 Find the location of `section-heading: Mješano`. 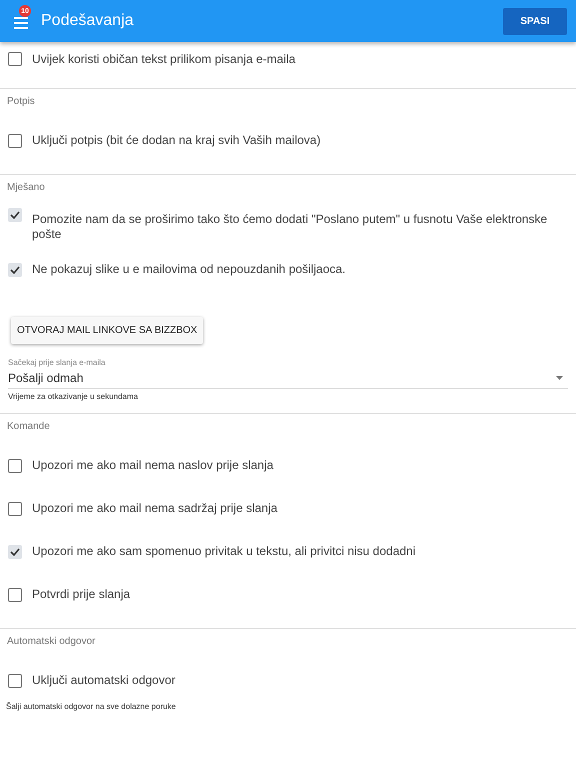

section-heading: Mješano is located at coordinates (26, 187).